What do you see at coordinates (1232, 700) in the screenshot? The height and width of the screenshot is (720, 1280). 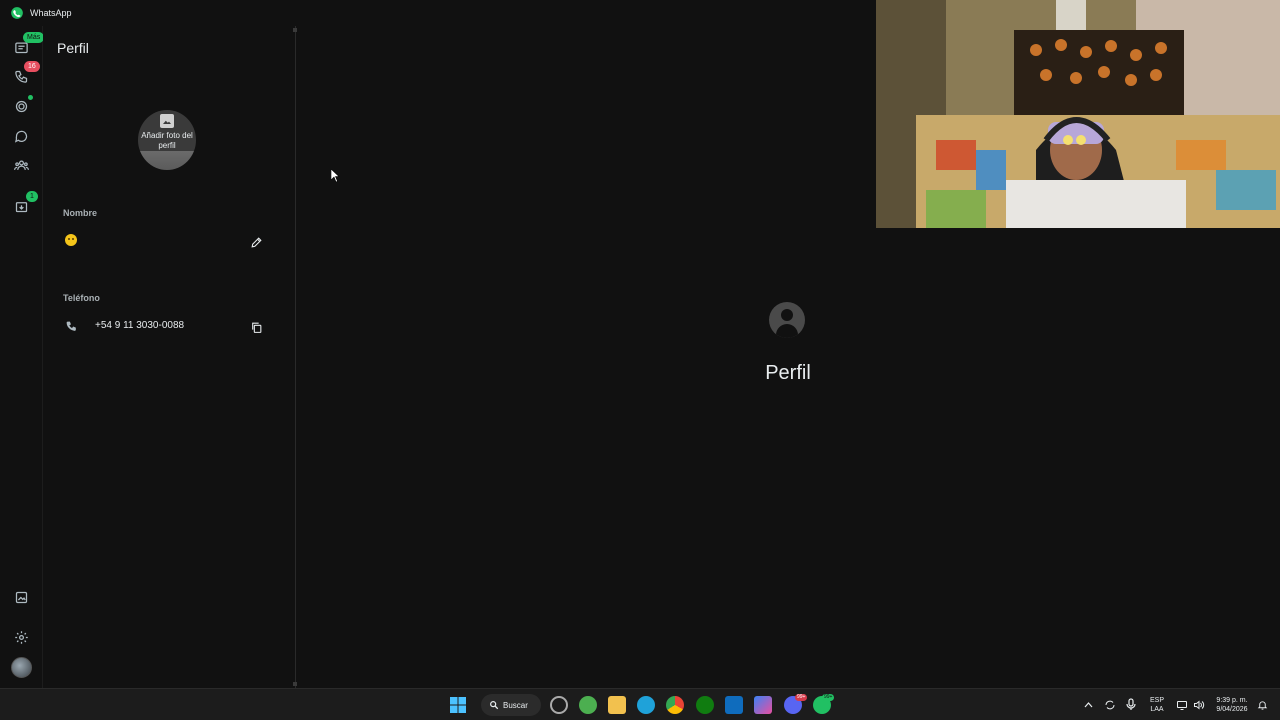 I see `clock-time: 9:39 p. m.` at bounding box center [1232, 700].